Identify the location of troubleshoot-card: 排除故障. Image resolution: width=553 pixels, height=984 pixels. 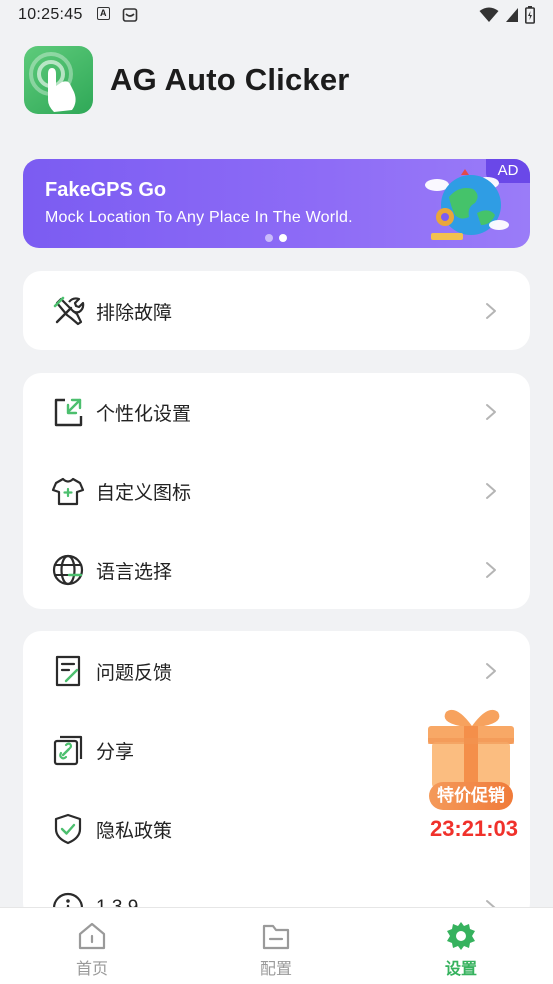
(276, 310).